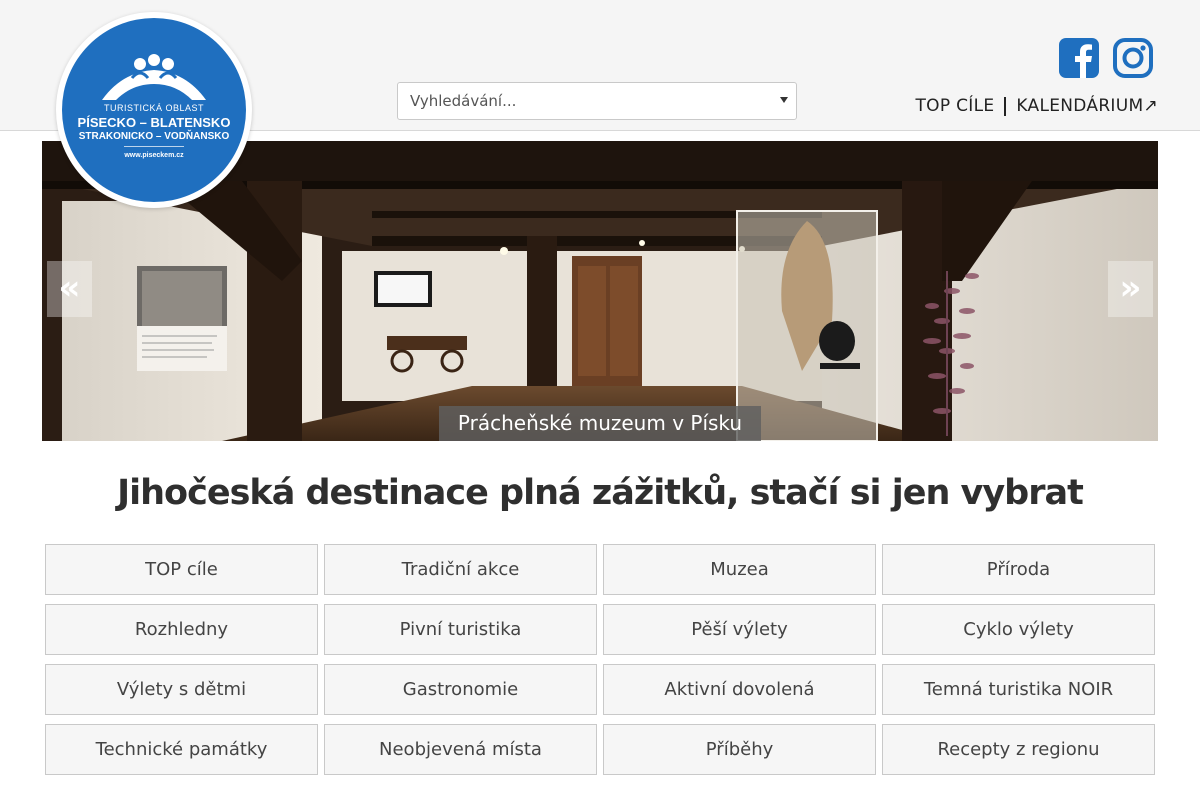 This screenshot has height=800, width=1200. What do you see at coordinates (181, 569) in the screenshot?
I see `category-button: TOP cíle` at bounding box center [181, 569].